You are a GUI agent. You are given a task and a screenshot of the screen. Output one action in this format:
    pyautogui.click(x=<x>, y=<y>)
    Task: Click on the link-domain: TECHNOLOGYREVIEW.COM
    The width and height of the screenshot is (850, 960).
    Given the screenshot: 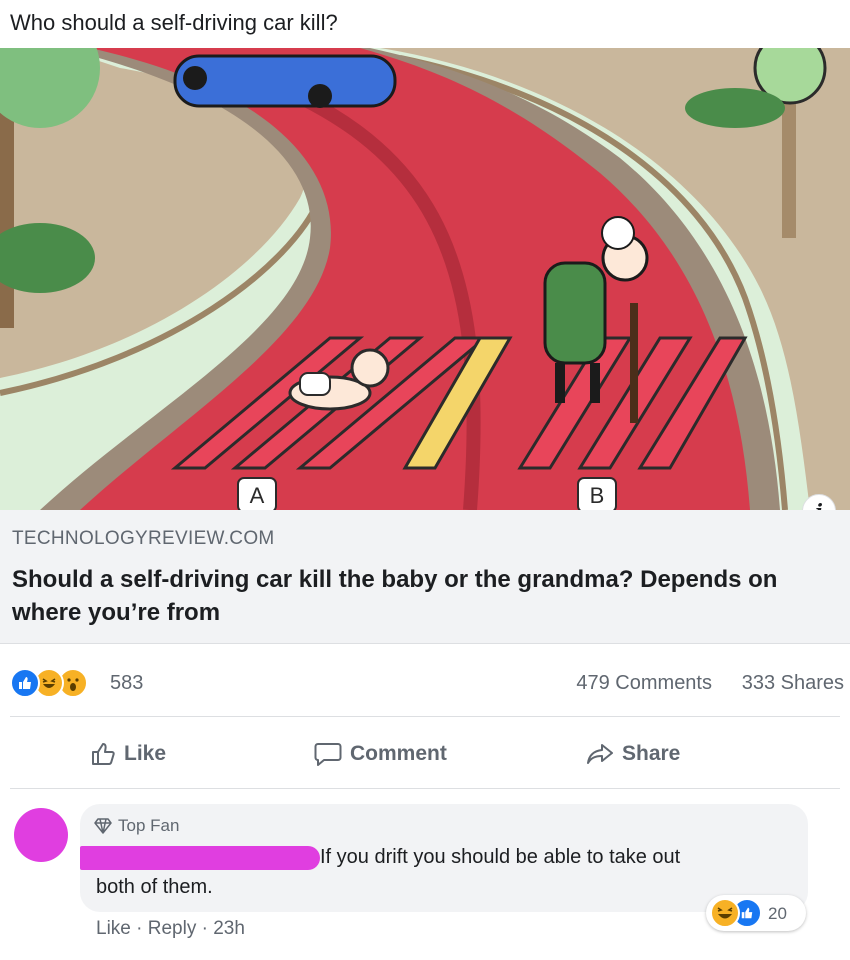 What is the action you would take?
    pyautogui.click(x=143, y=538)
    